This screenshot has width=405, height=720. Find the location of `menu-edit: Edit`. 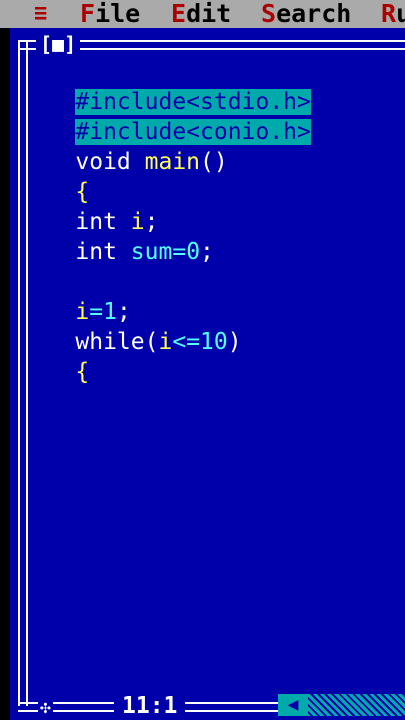

menu-edit: Edit is located at coordinates (201, 14).